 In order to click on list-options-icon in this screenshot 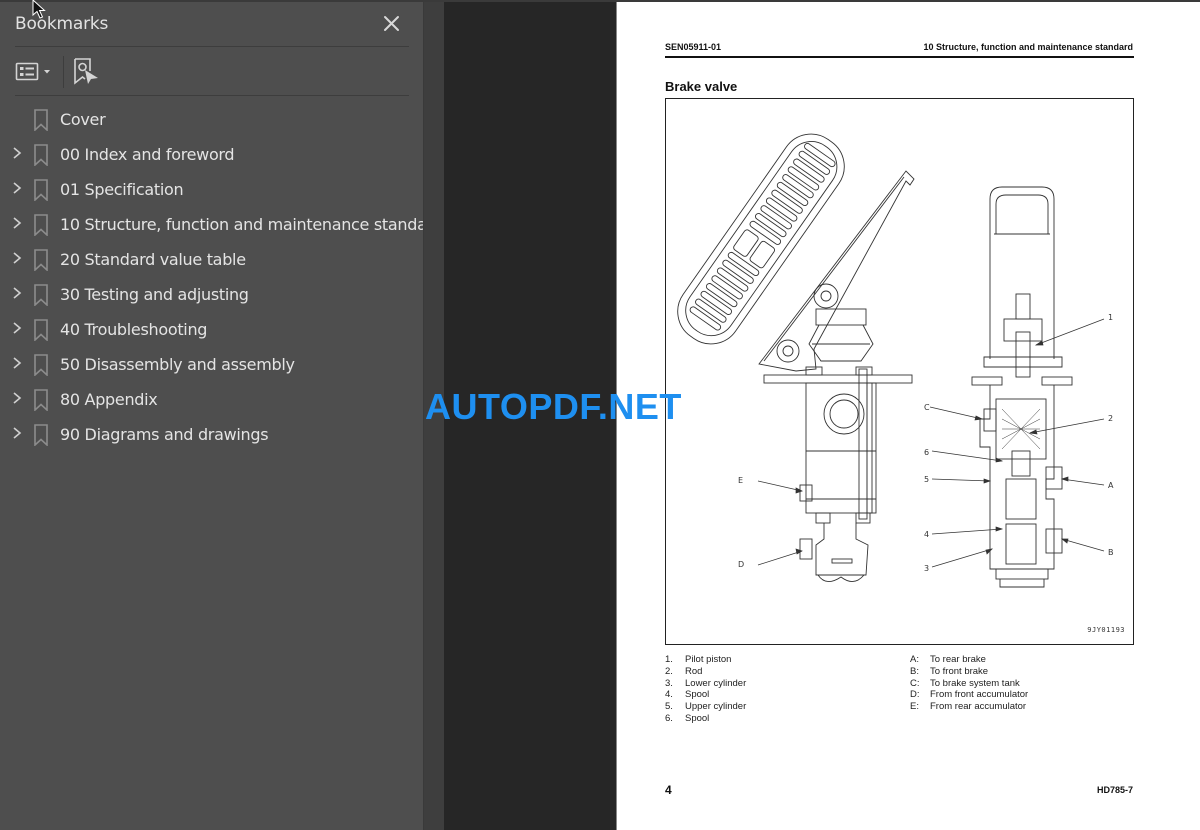, I will do `click(32, 71)`.